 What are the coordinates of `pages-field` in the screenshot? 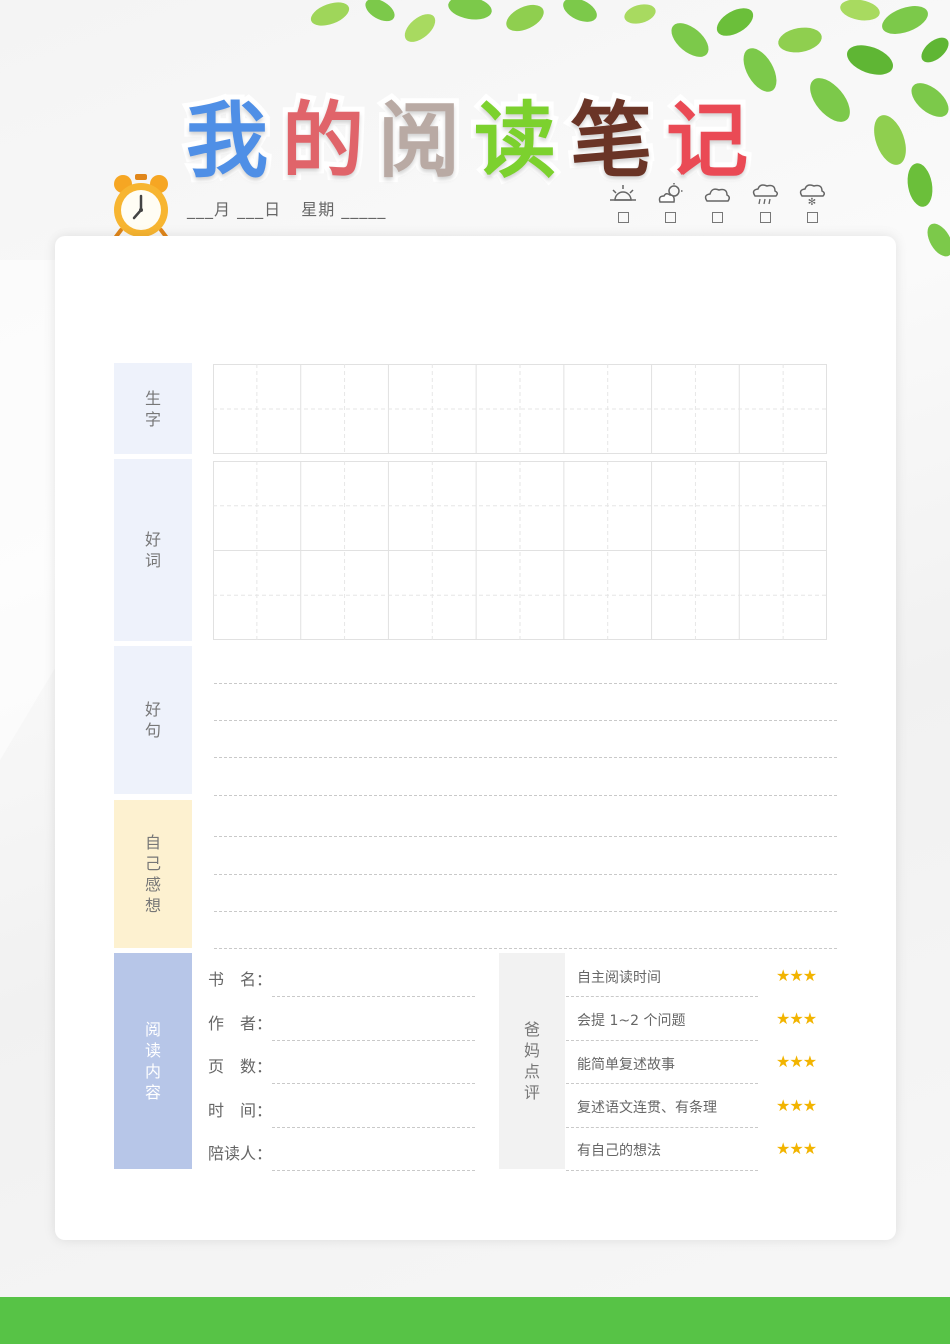 It's located at (373, 1083).